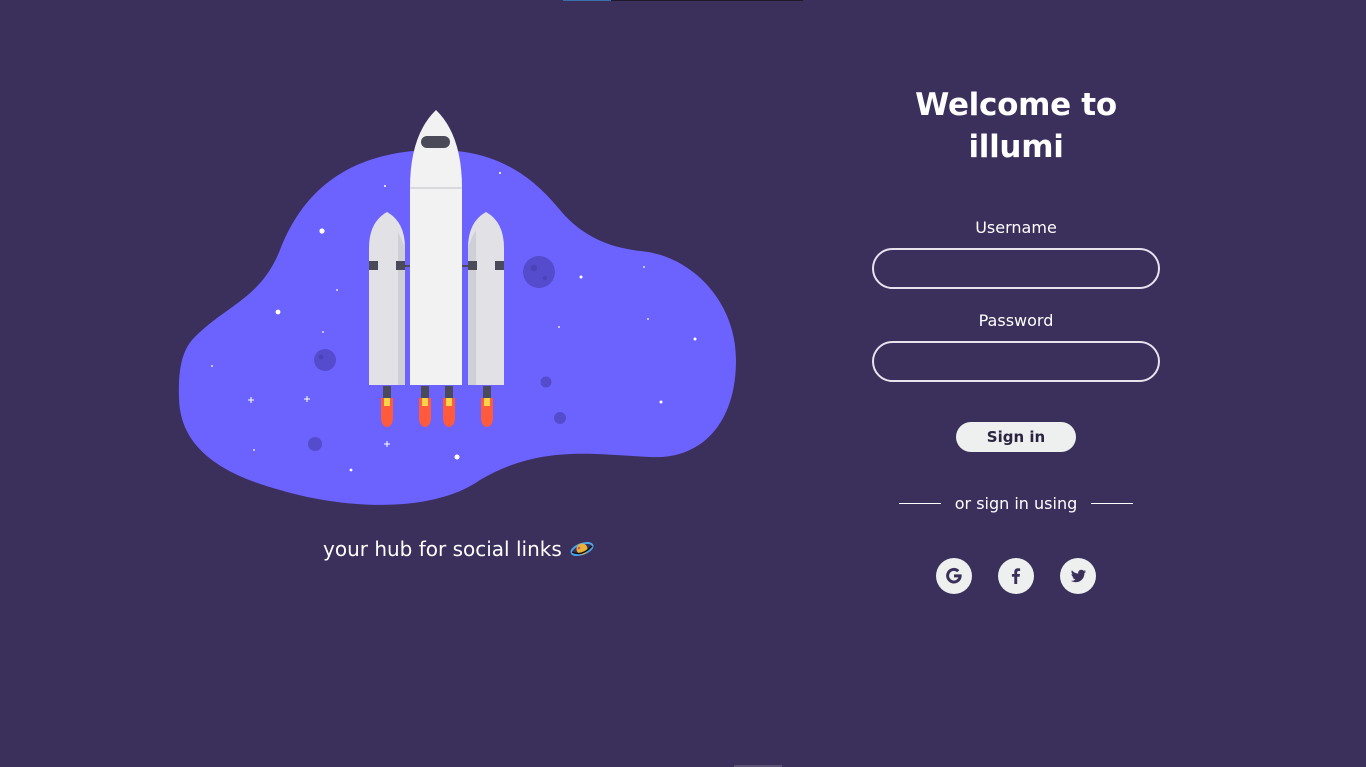  I want to click on facebook-icon, so click(1016, 576).